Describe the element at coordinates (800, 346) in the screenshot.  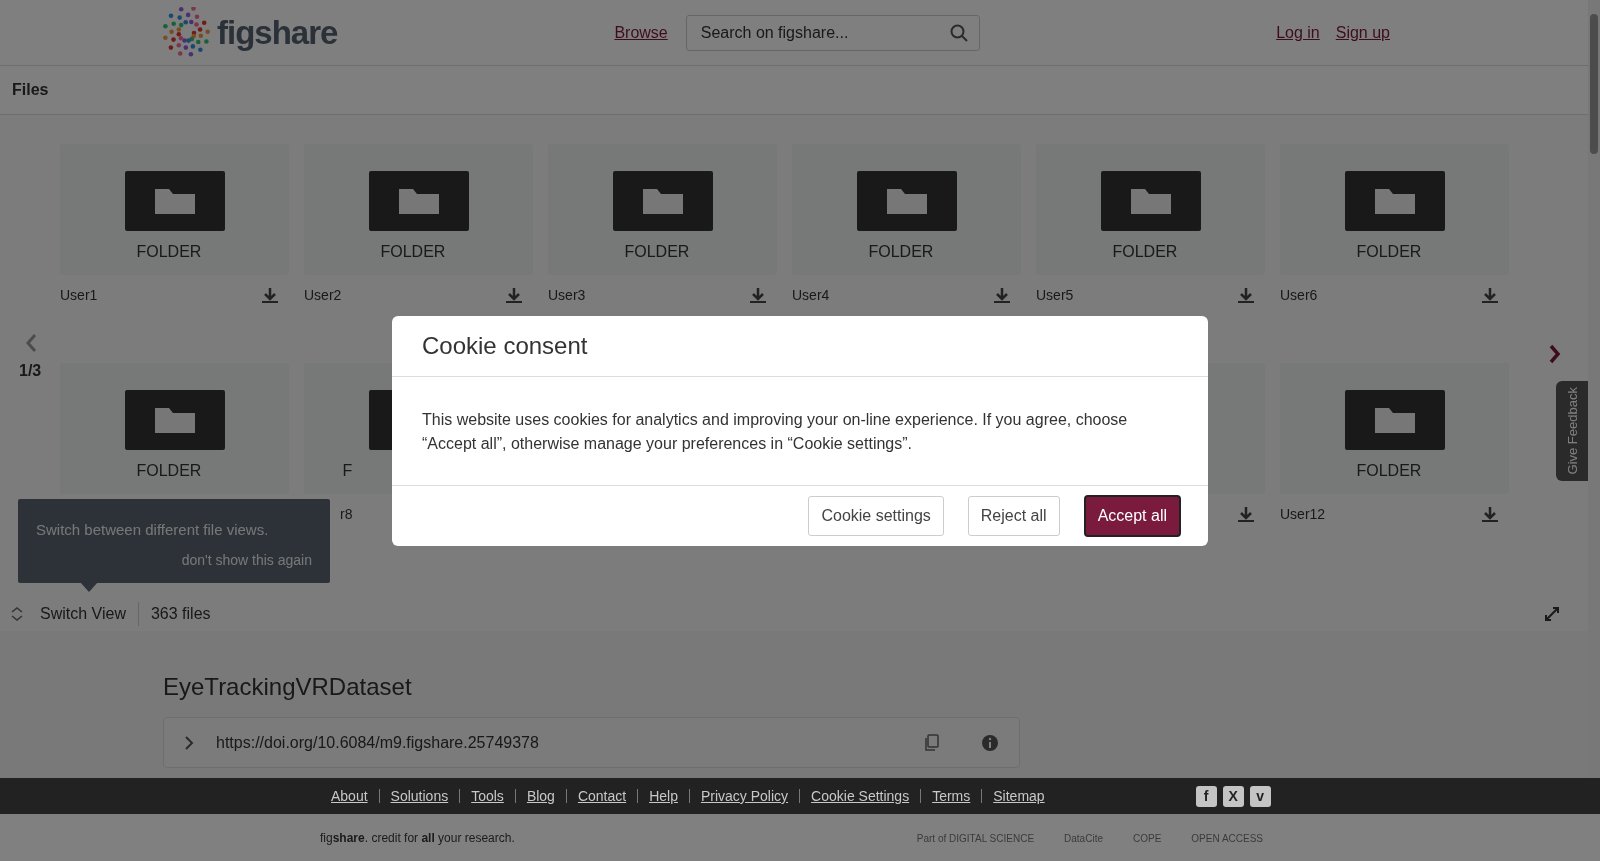
I see `dialog-title: Cookie consent` at that location.